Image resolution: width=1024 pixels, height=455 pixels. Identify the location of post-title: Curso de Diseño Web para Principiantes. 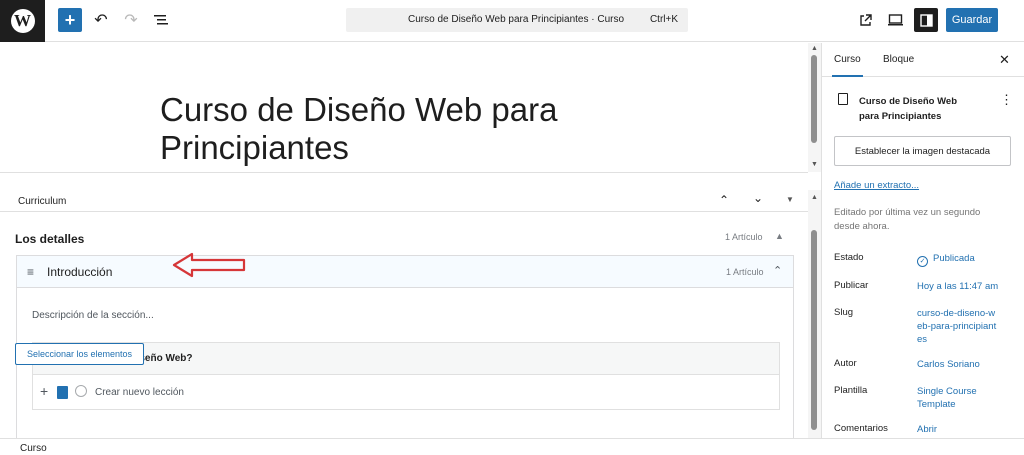
(390, 129).